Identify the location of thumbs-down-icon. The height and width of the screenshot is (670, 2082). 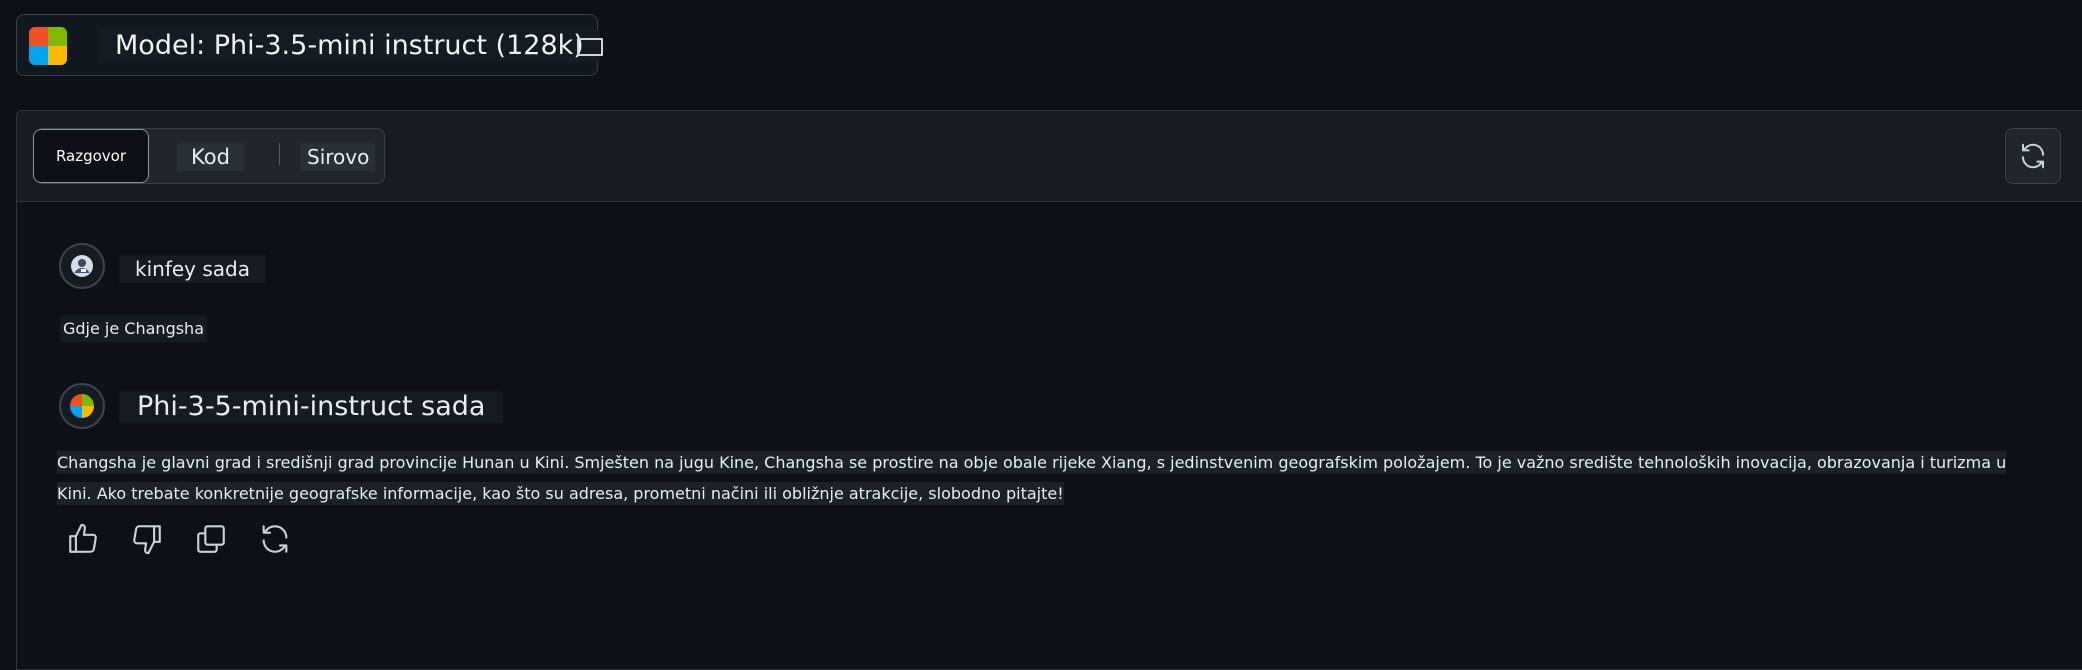
(147, 540).